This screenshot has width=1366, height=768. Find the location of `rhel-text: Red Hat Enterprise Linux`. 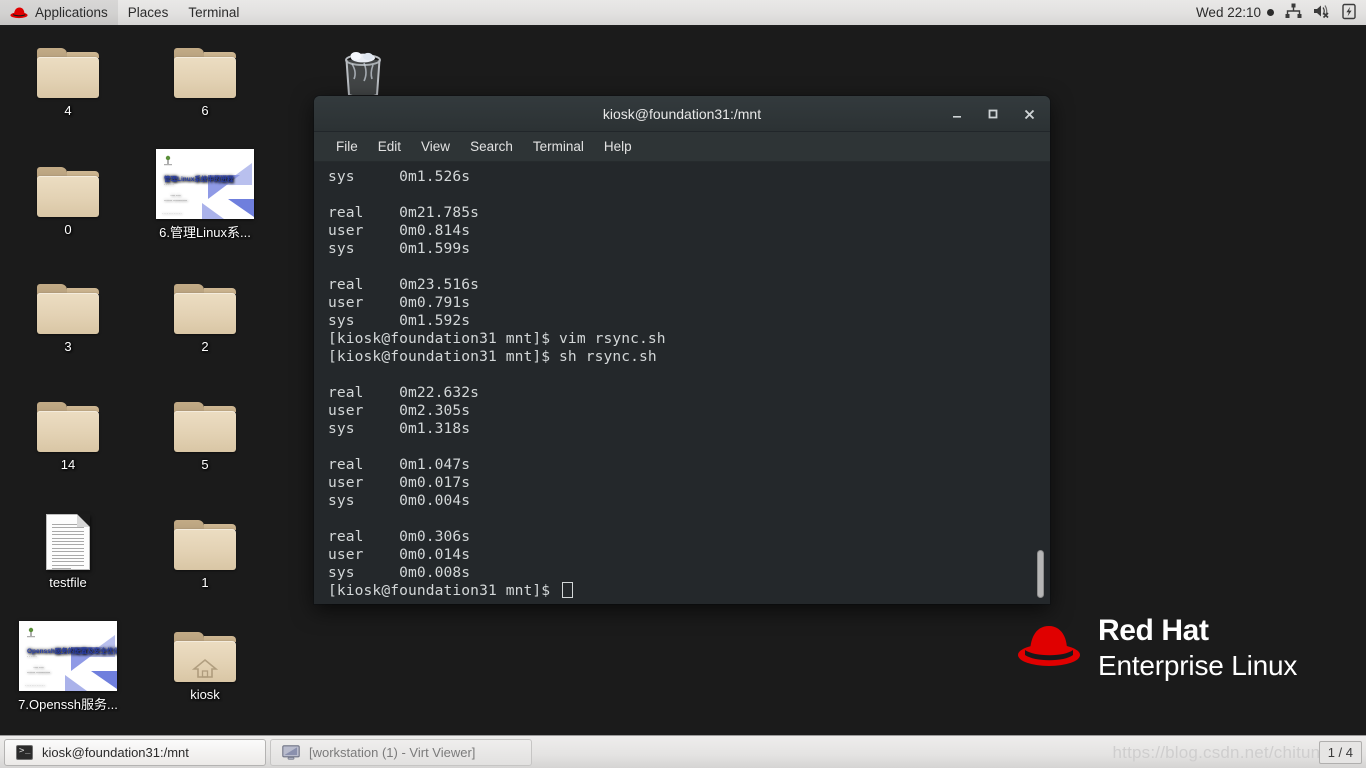

rhel-text: Red Hat Enterprise Linux is located at coordinates (1197, 648).